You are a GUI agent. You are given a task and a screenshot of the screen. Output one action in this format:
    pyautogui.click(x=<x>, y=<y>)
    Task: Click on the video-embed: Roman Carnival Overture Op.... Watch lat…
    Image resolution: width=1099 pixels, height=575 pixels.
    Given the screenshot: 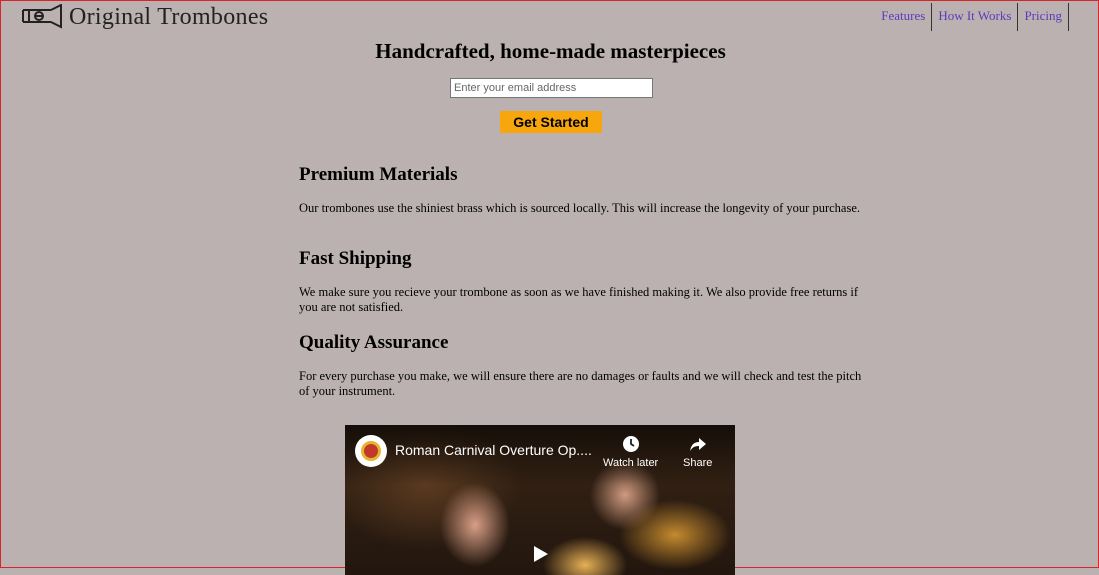 What is the action you would take?
    pyautogui.click(x=540, y=500)
    